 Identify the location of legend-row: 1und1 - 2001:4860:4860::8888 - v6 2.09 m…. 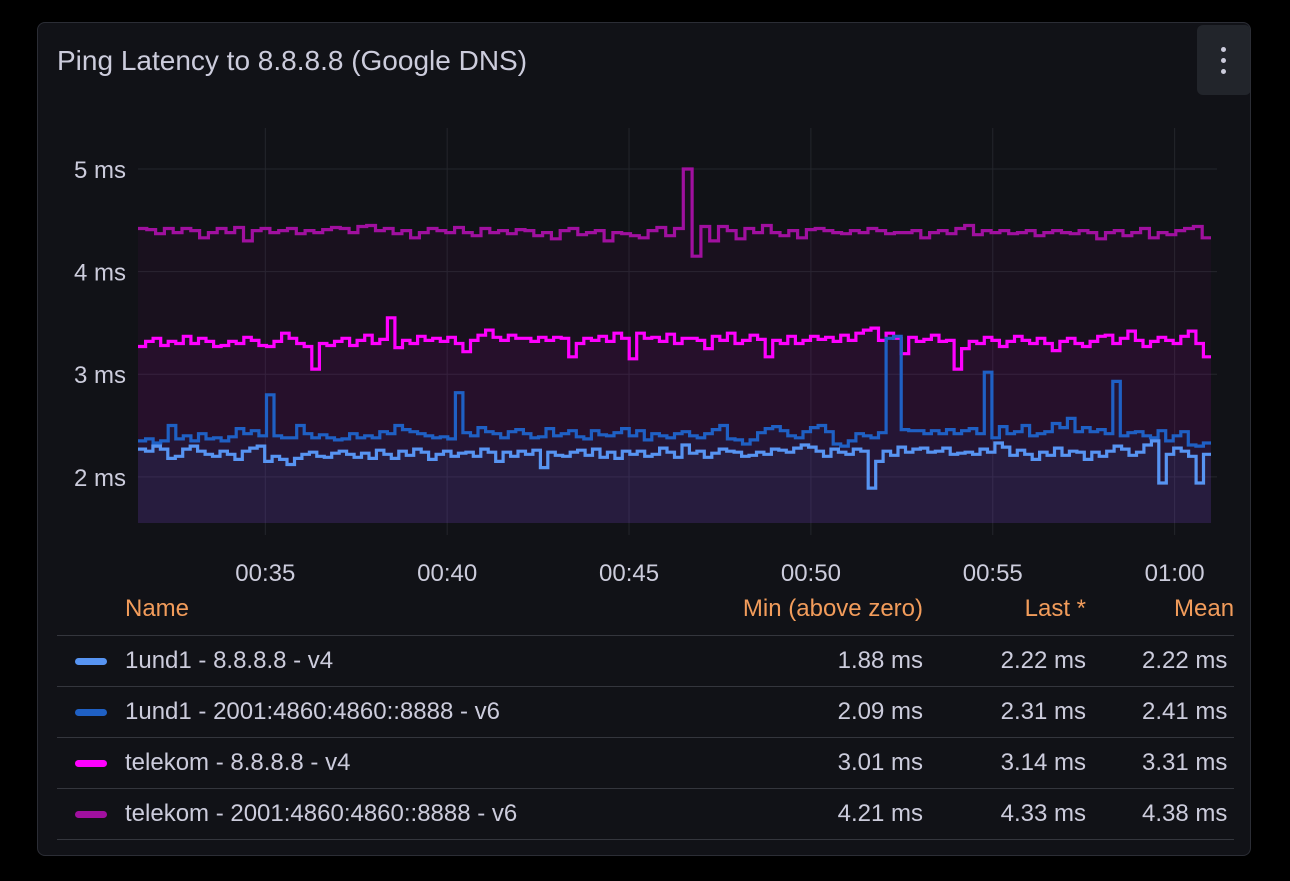
(645, 711).